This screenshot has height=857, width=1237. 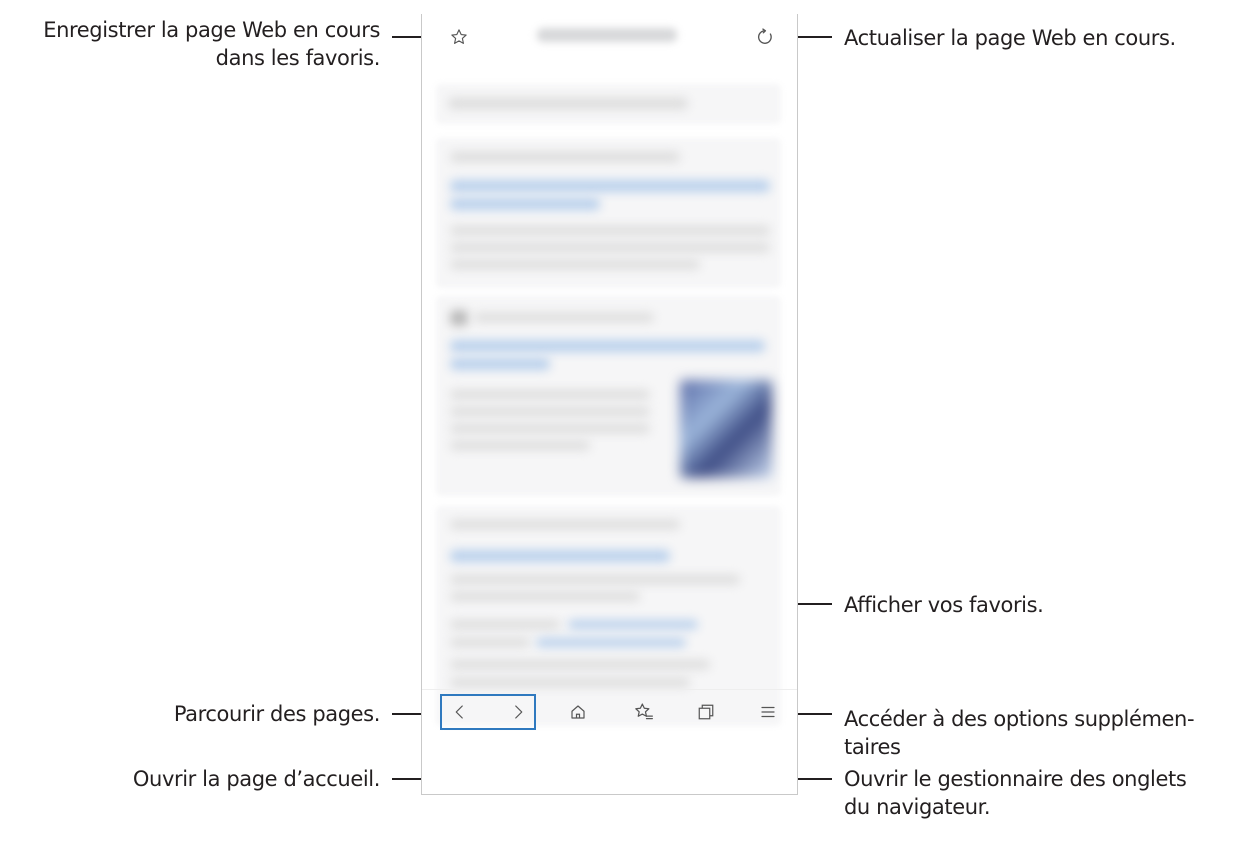 What do you see at coordinates (944, 605) in the screenshot?
I see `callout-show-bookmarks: Afficher vos favoris.` at bounding box center [944, 605].